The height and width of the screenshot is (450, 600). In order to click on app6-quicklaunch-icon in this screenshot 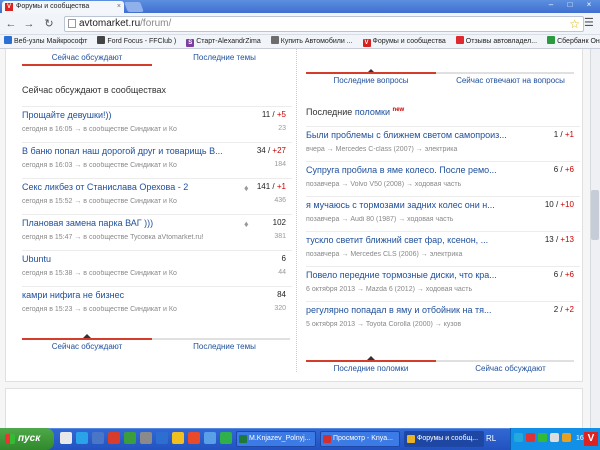, I will do `click(226, 438)`.